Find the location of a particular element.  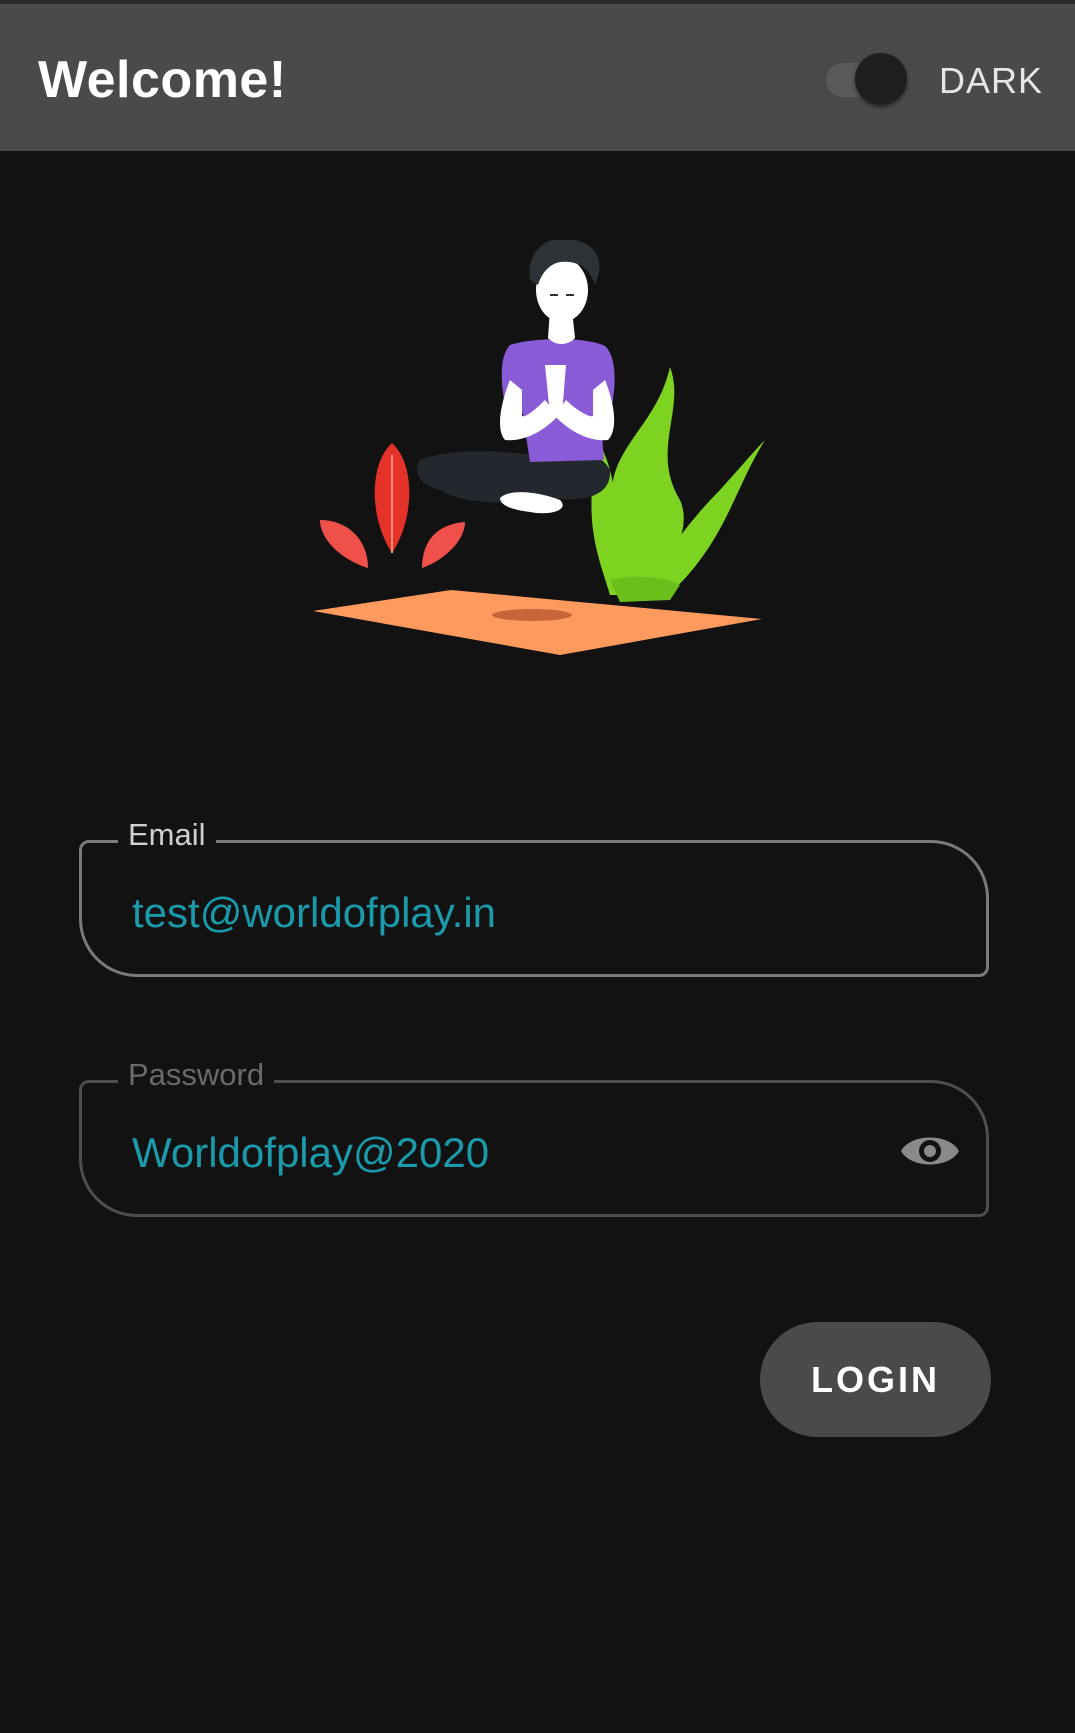

password-input is located at coordinates (502, 1153).